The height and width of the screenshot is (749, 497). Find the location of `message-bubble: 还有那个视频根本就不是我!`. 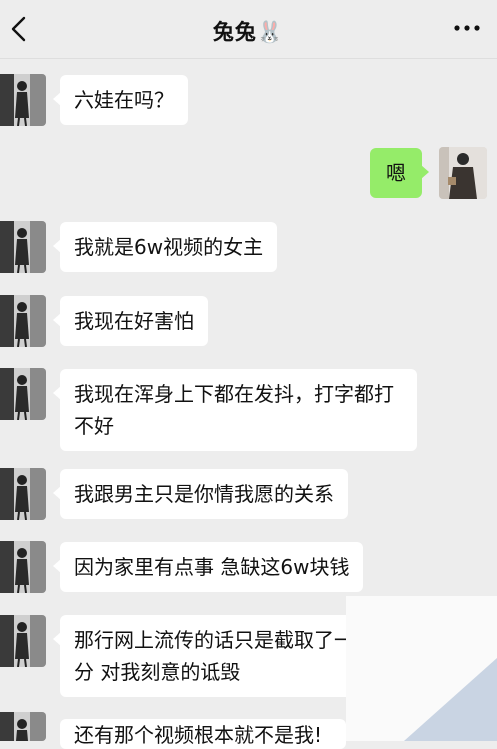

message-bubble: 还有那个视频根本就不是我! is located at coordinates (203, 734).